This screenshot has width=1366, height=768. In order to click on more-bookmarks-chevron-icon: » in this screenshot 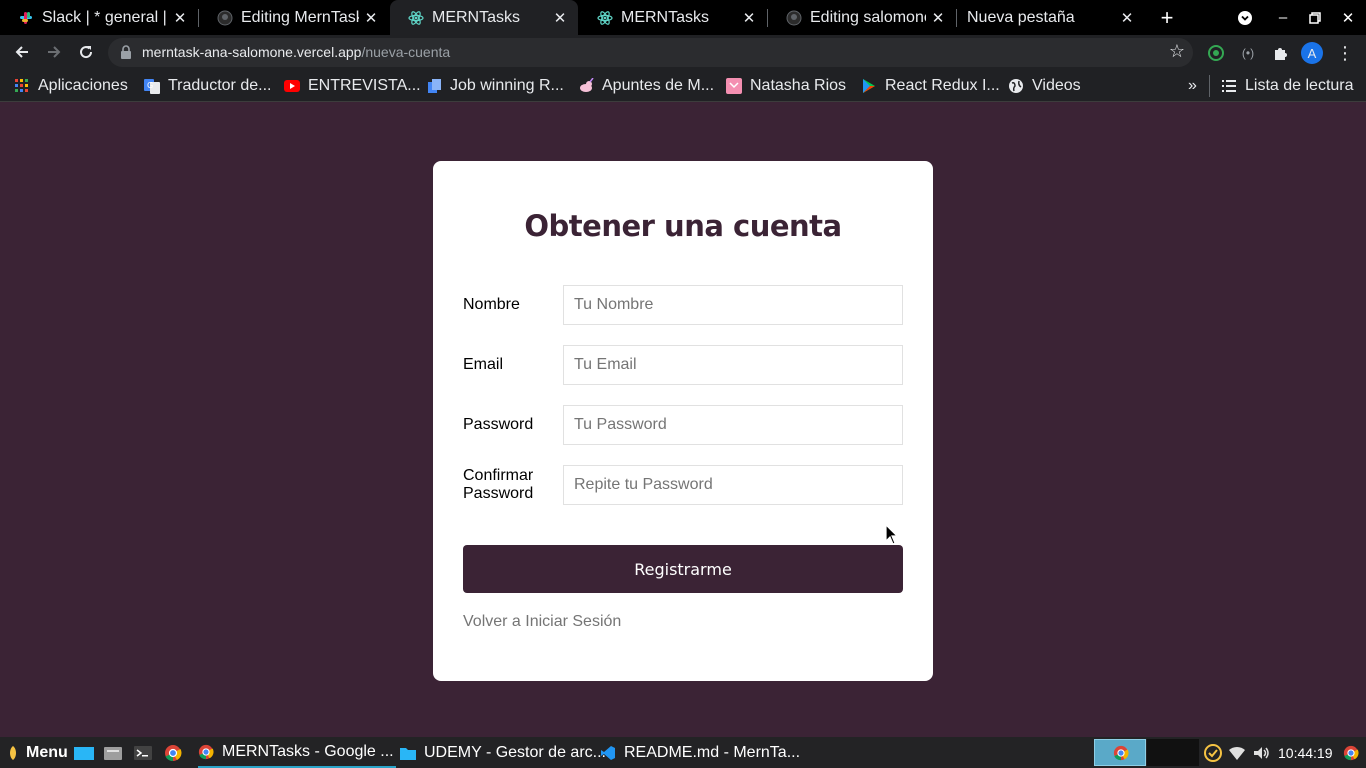, I will do `click(1192, 86)`.